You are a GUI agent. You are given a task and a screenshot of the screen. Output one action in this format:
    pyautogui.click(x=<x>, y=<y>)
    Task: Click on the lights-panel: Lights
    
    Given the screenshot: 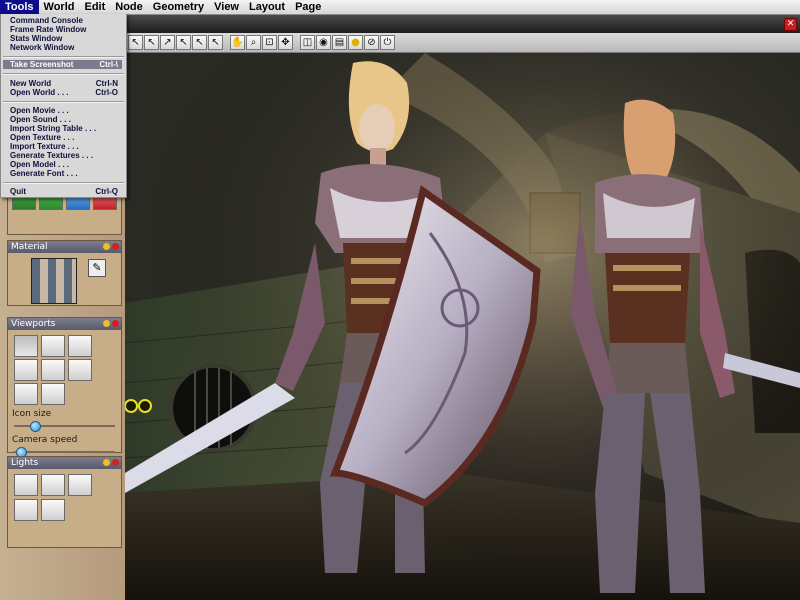 What is the action you would take?
    pyautogui.click(x=64, y=502)
    